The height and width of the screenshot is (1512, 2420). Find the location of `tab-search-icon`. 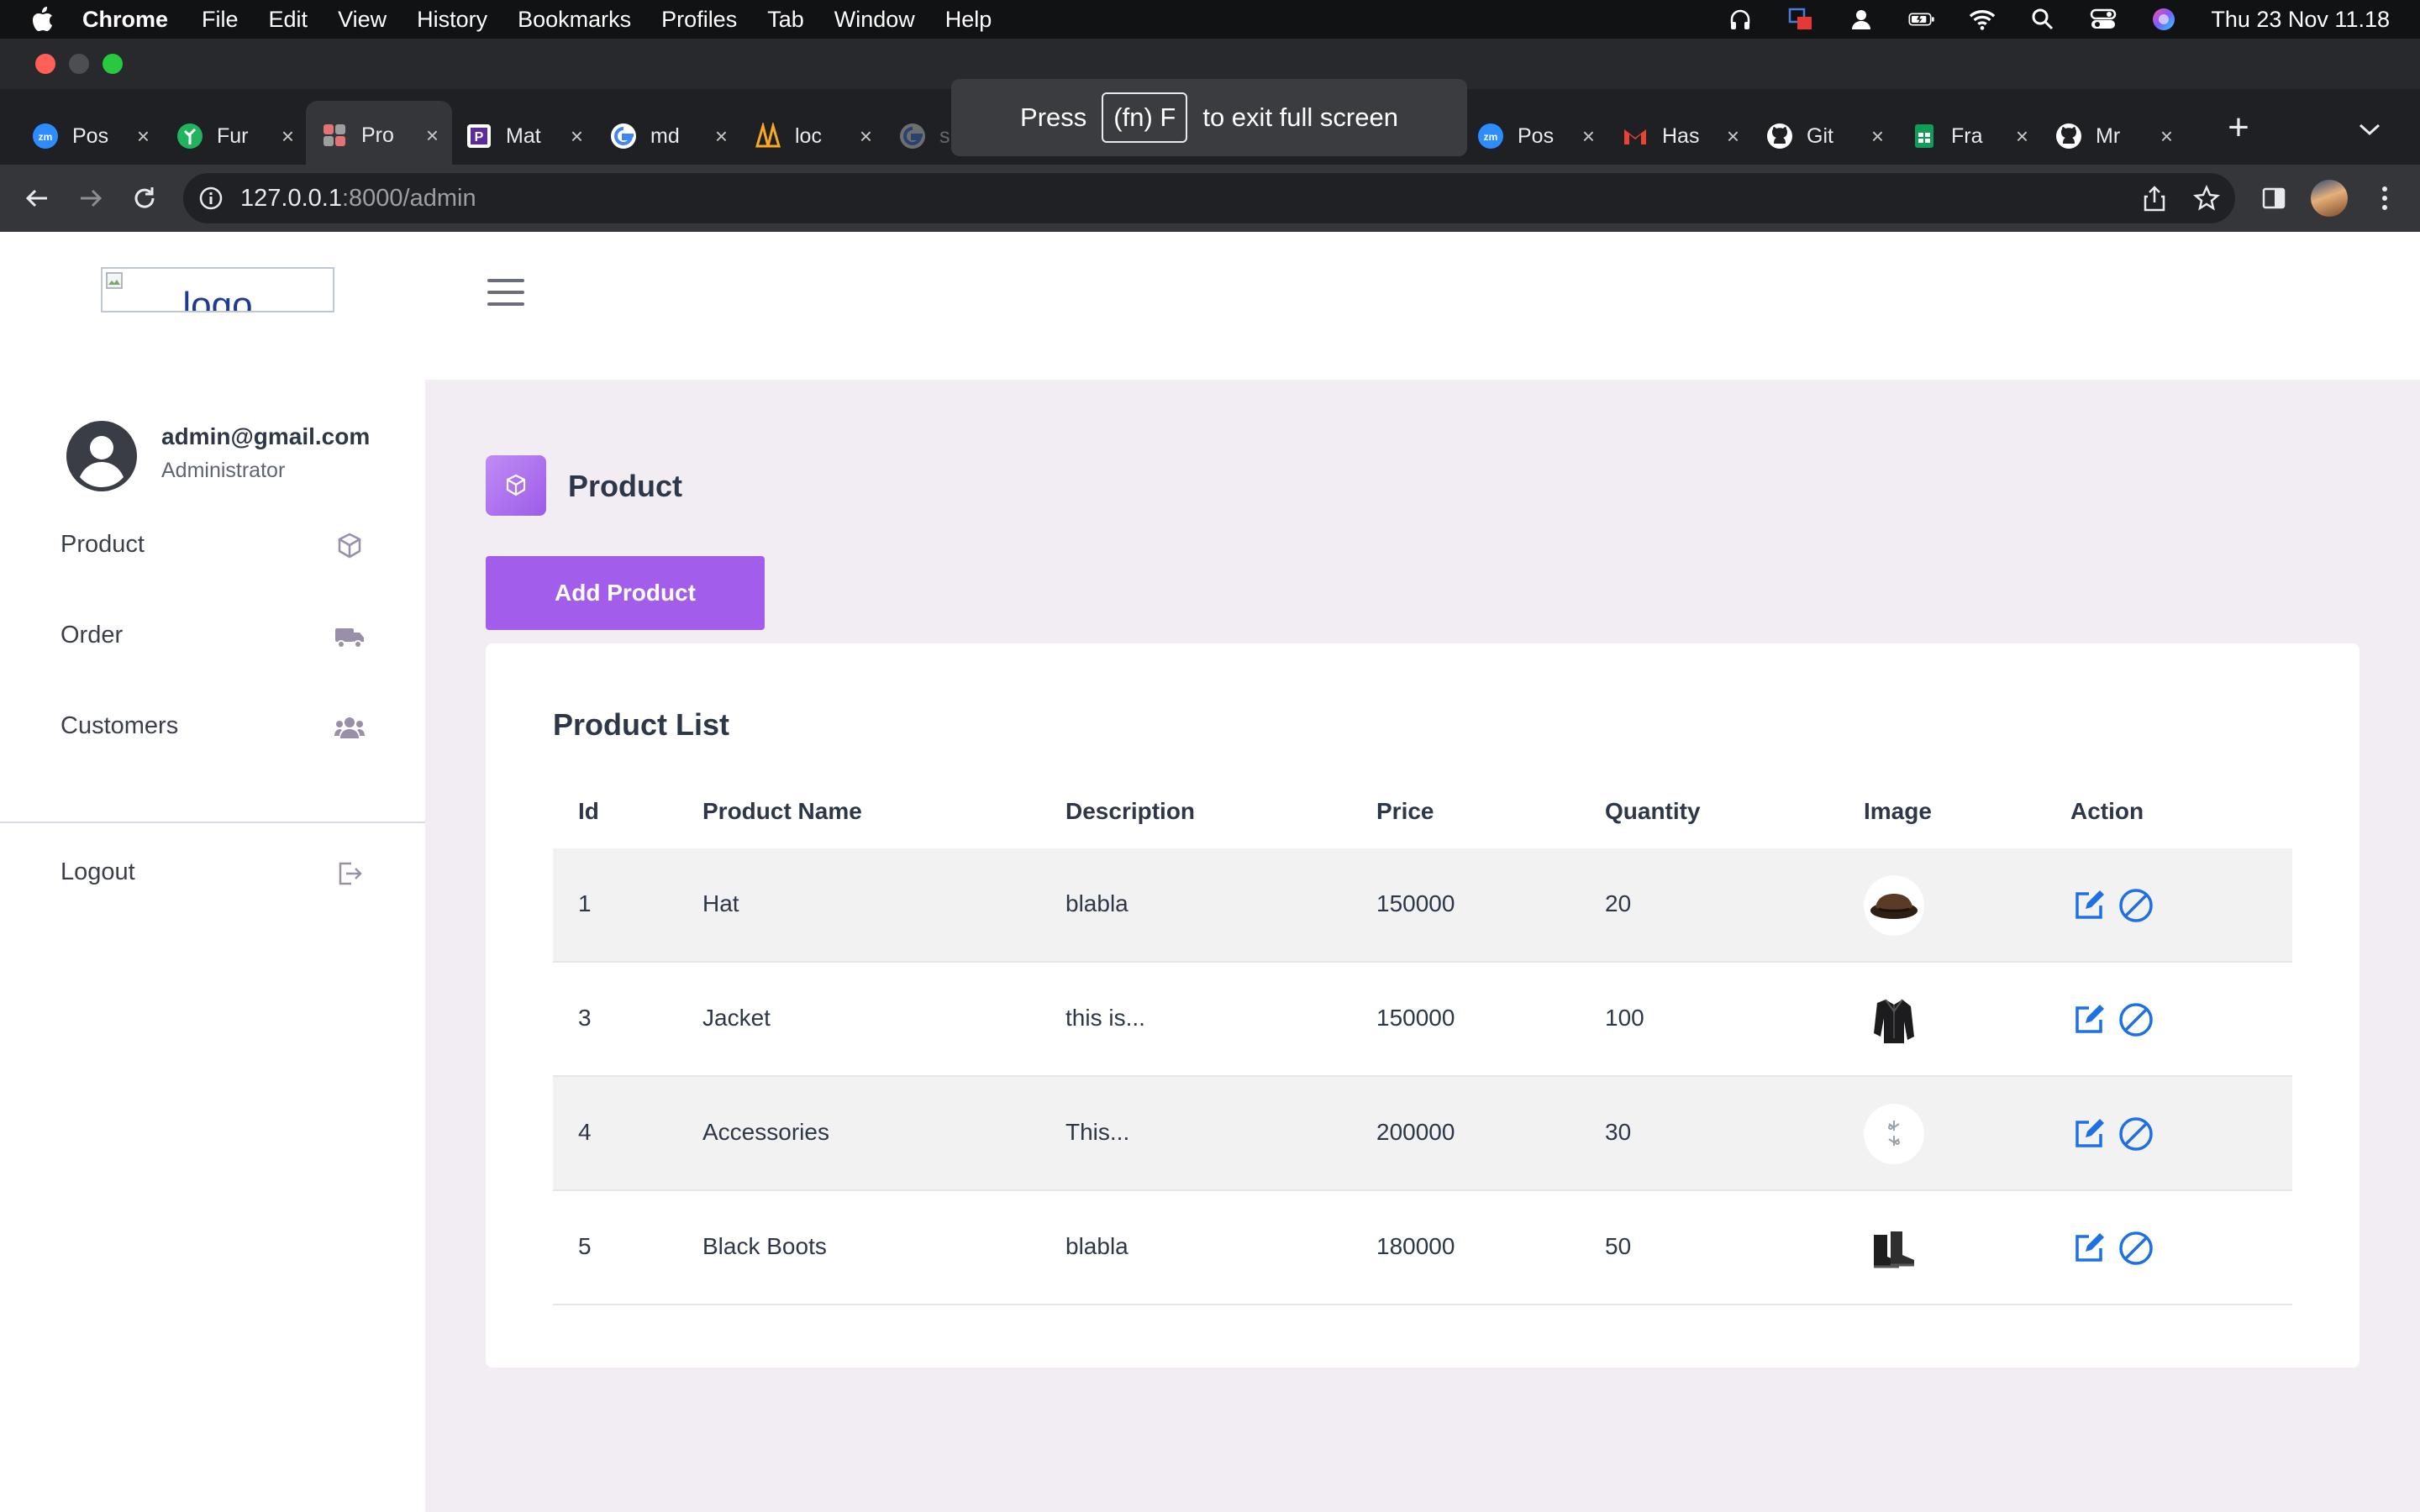

tab-search-icon is located at coordinates (2369, 129).